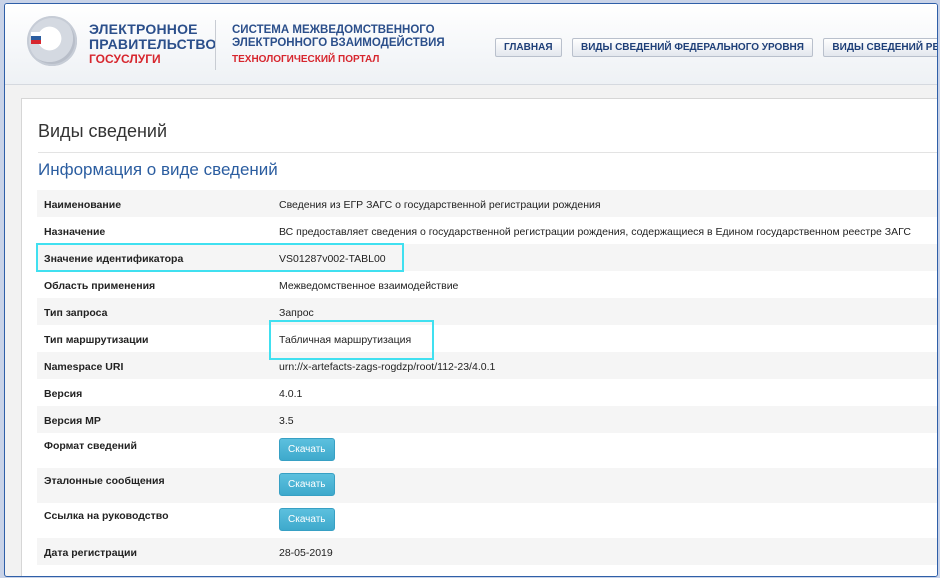 Image resolution: width=940 pixels, height=578 pixels. I want to click on row-value: 28-05-2019, so click(306, 553).